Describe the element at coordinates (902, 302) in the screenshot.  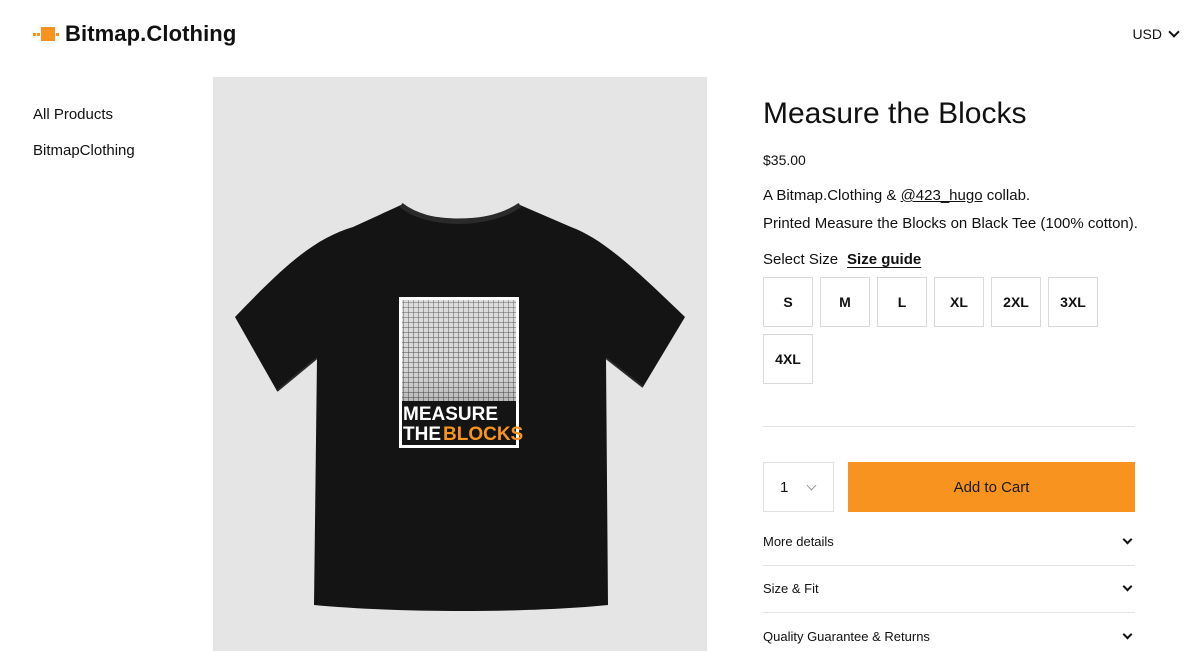
I see `size-option-l: L` at that location.